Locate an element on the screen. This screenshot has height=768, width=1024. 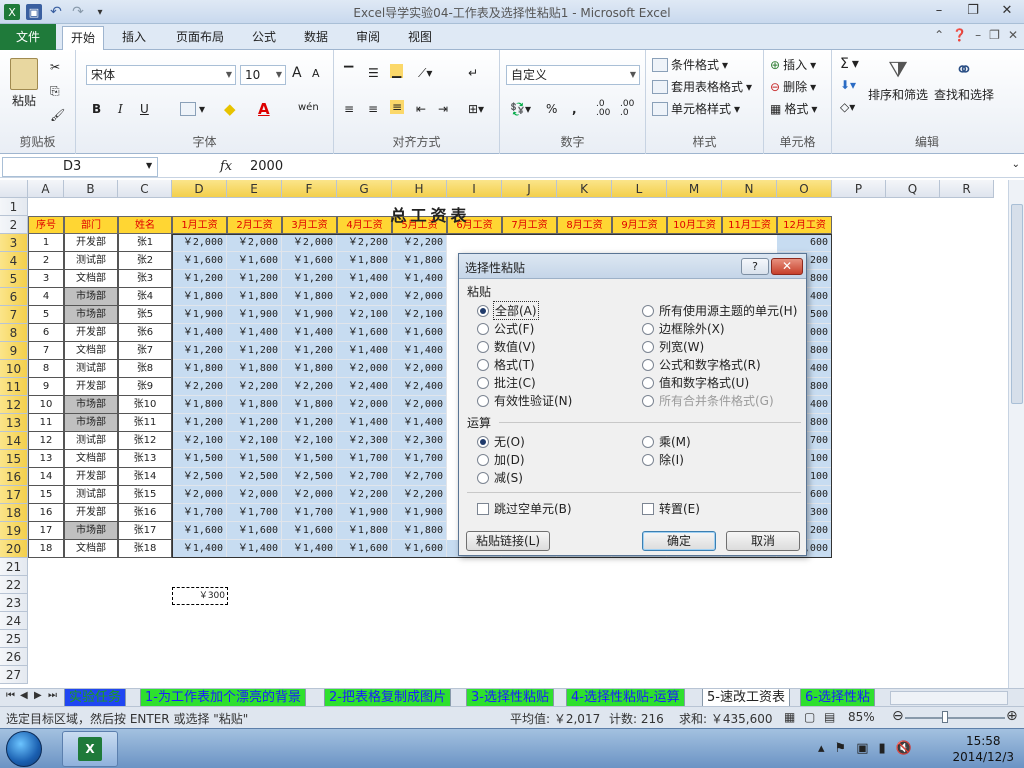
table-cell: 测试部 is located at coordinates (91, 369).